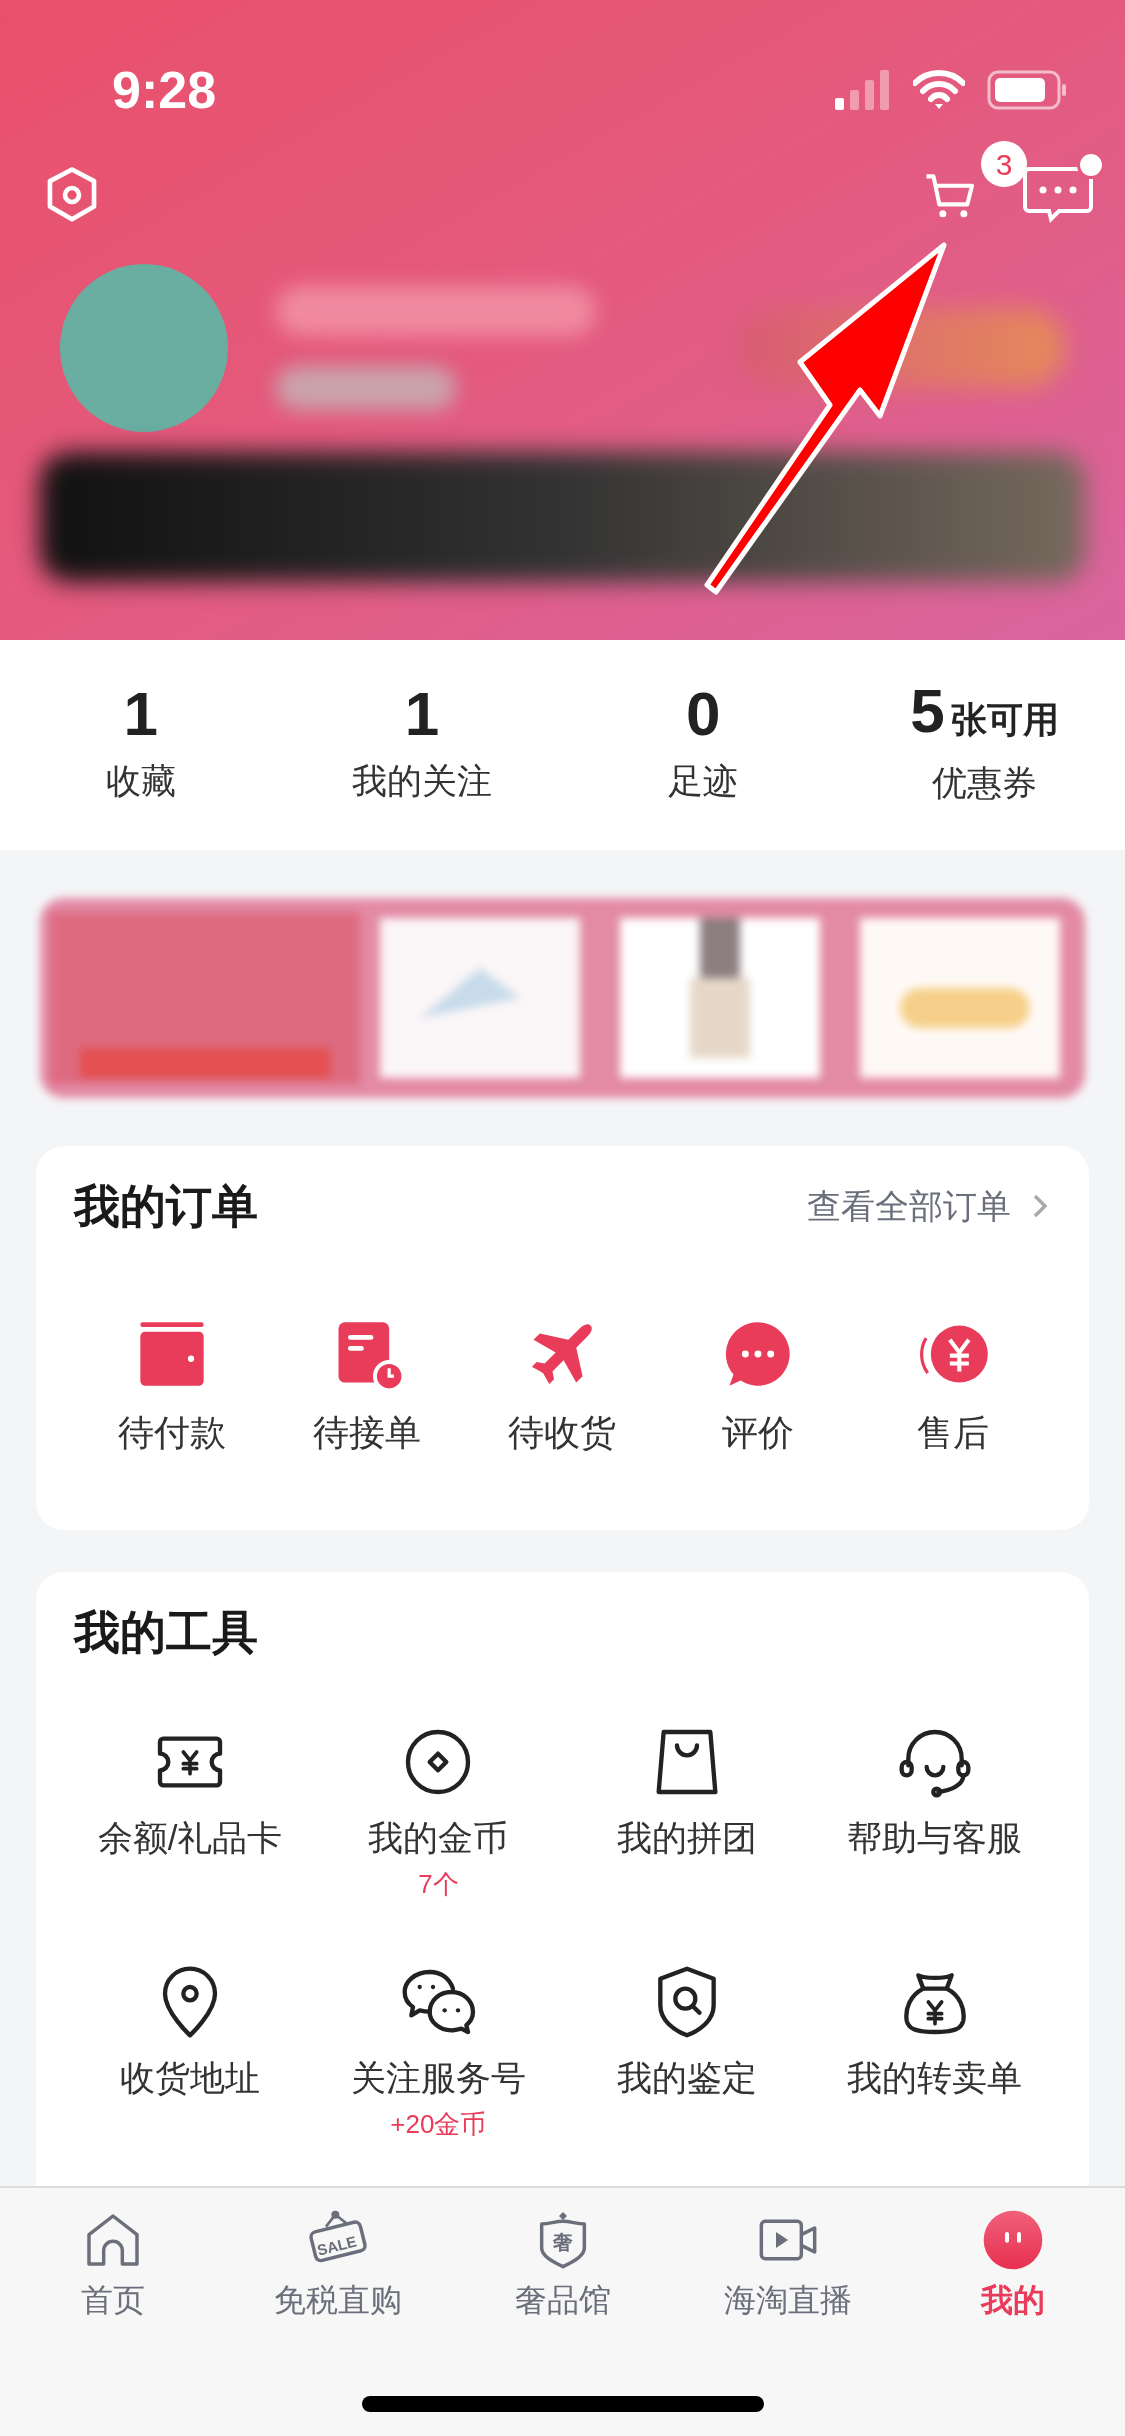 This screenshot has height=2436, width=1125. What do you see at coordinates (164, 90) in the screenshot?
I see `status-time: 9:28` at bounding box center [164, 90].